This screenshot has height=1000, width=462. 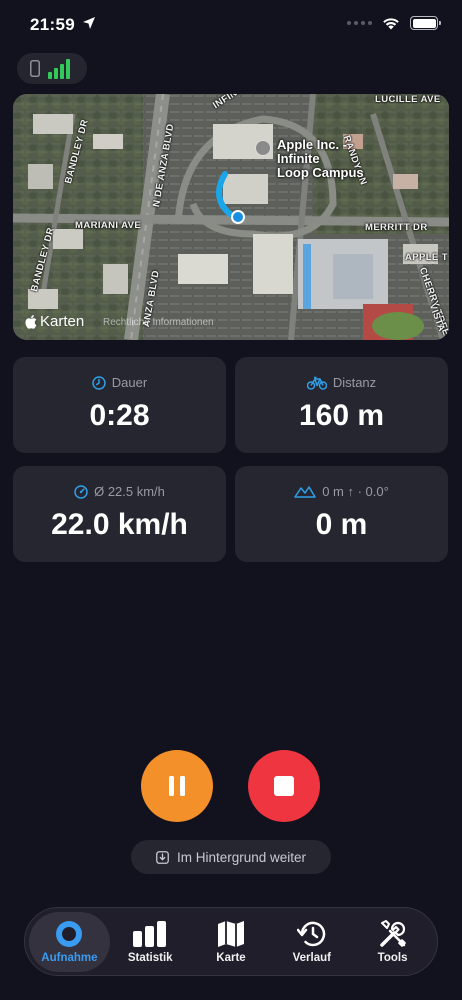 I want to click on tab-verlauf: Verlauf, so click(x=311, y=942).